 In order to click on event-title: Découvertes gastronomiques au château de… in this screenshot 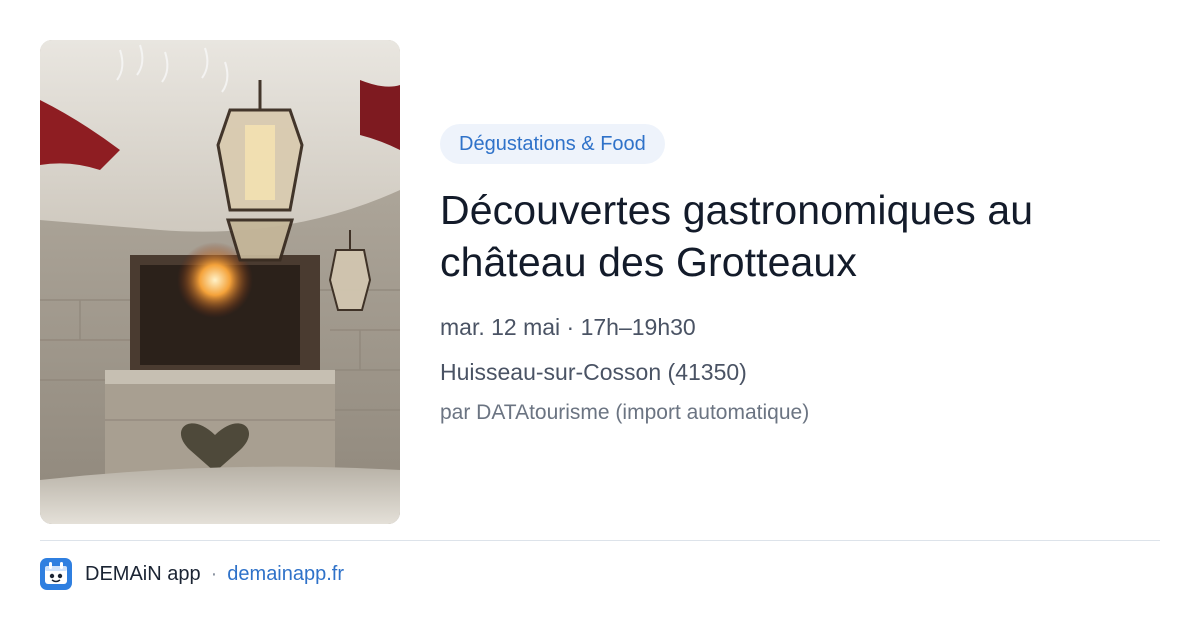, I will do `click(737, 236)`.